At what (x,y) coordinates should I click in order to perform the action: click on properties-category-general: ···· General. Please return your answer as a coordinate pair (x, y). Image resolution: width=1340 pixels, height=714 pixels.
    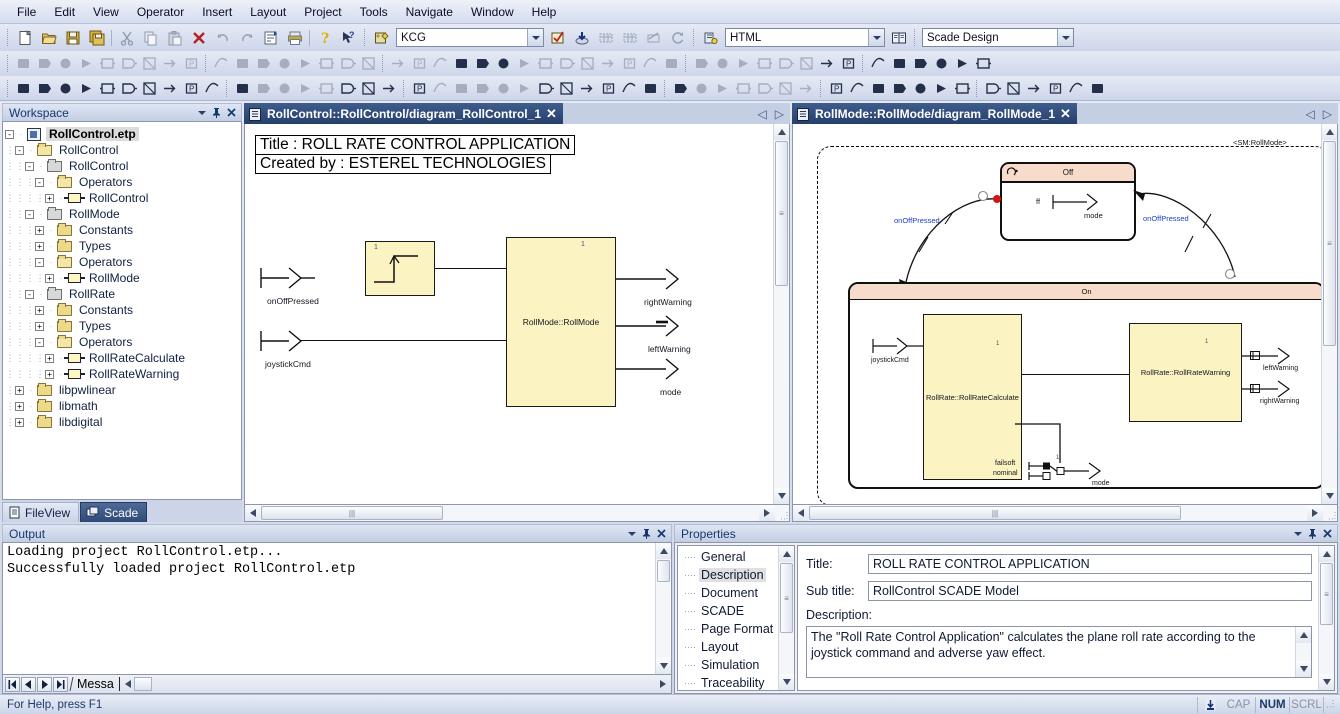
    Looking at the image, I should click on (729, 557).